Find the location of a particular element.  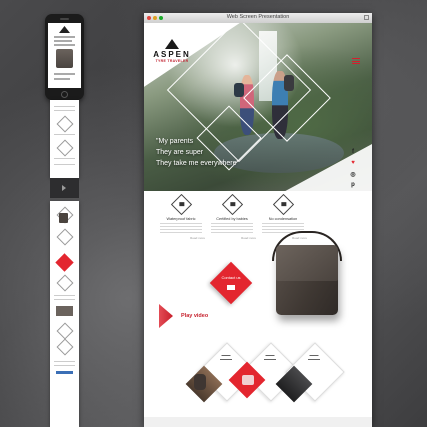

strip-product-image is located at coordinates (64, 311).